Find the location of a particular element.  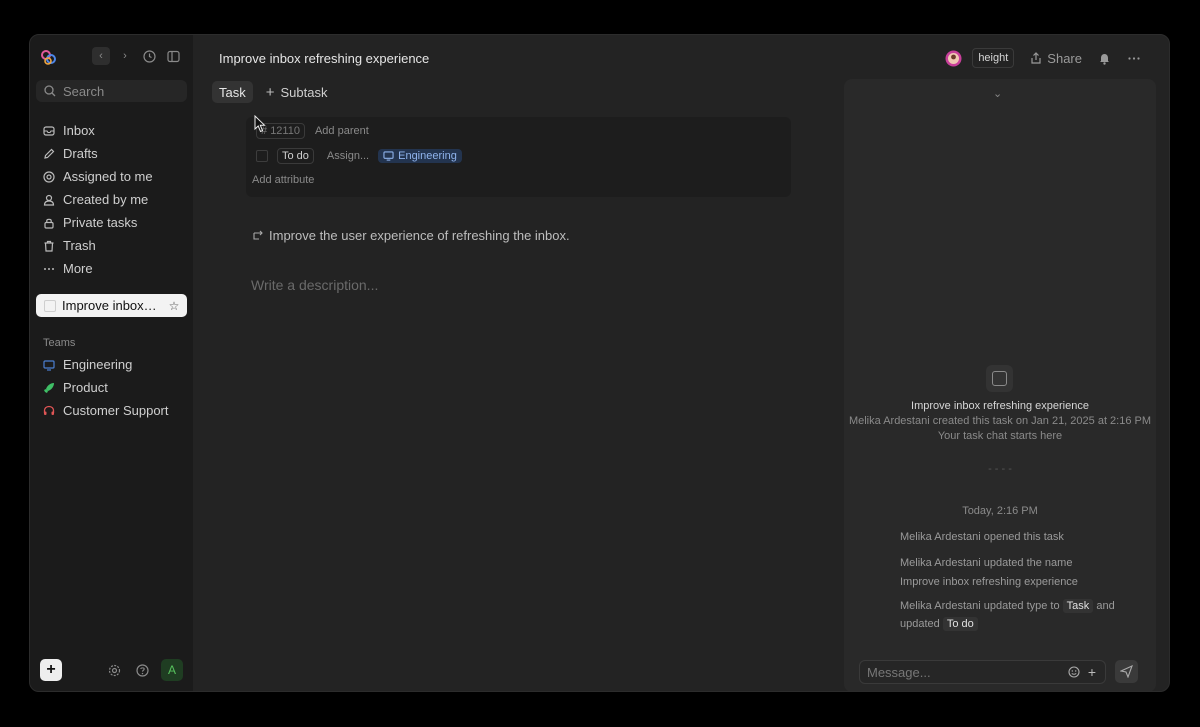

mouse-cursor-icon is located at coordinates (260, 124).